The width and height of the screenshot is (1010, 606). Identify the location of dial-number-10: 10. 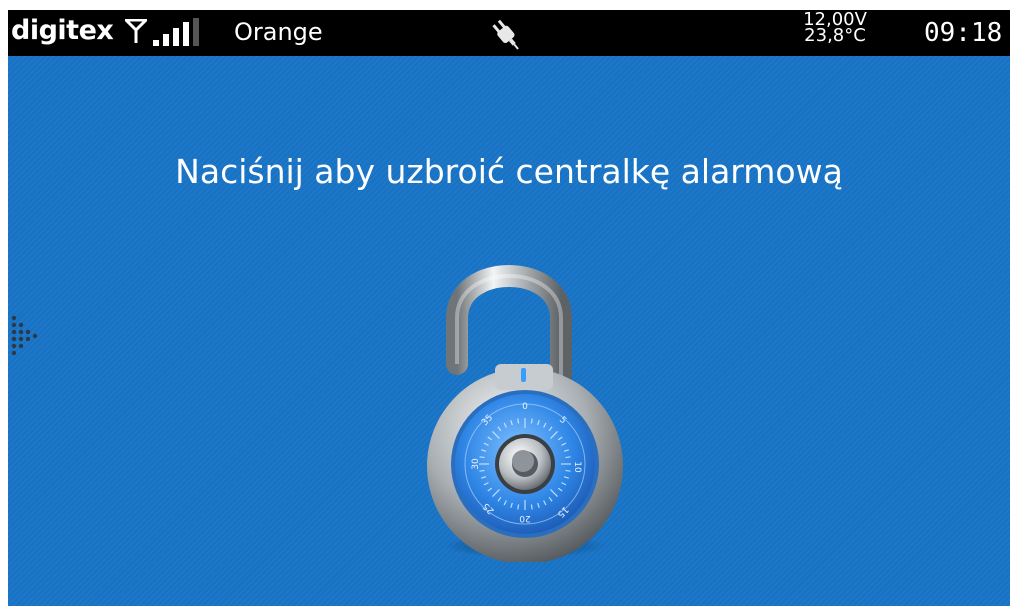
(577, 467).